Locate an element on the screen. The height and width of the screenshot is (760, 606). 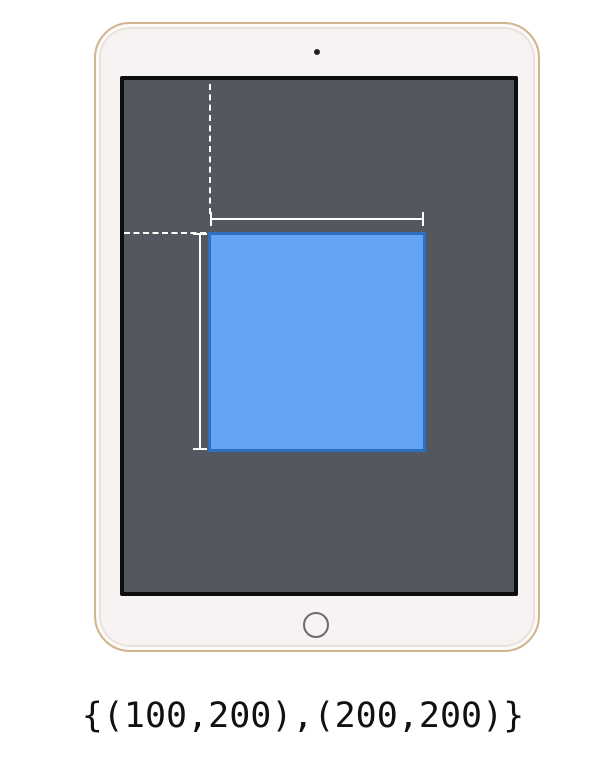
origin-x-dashed-guide is located at coordinates (210, 149).